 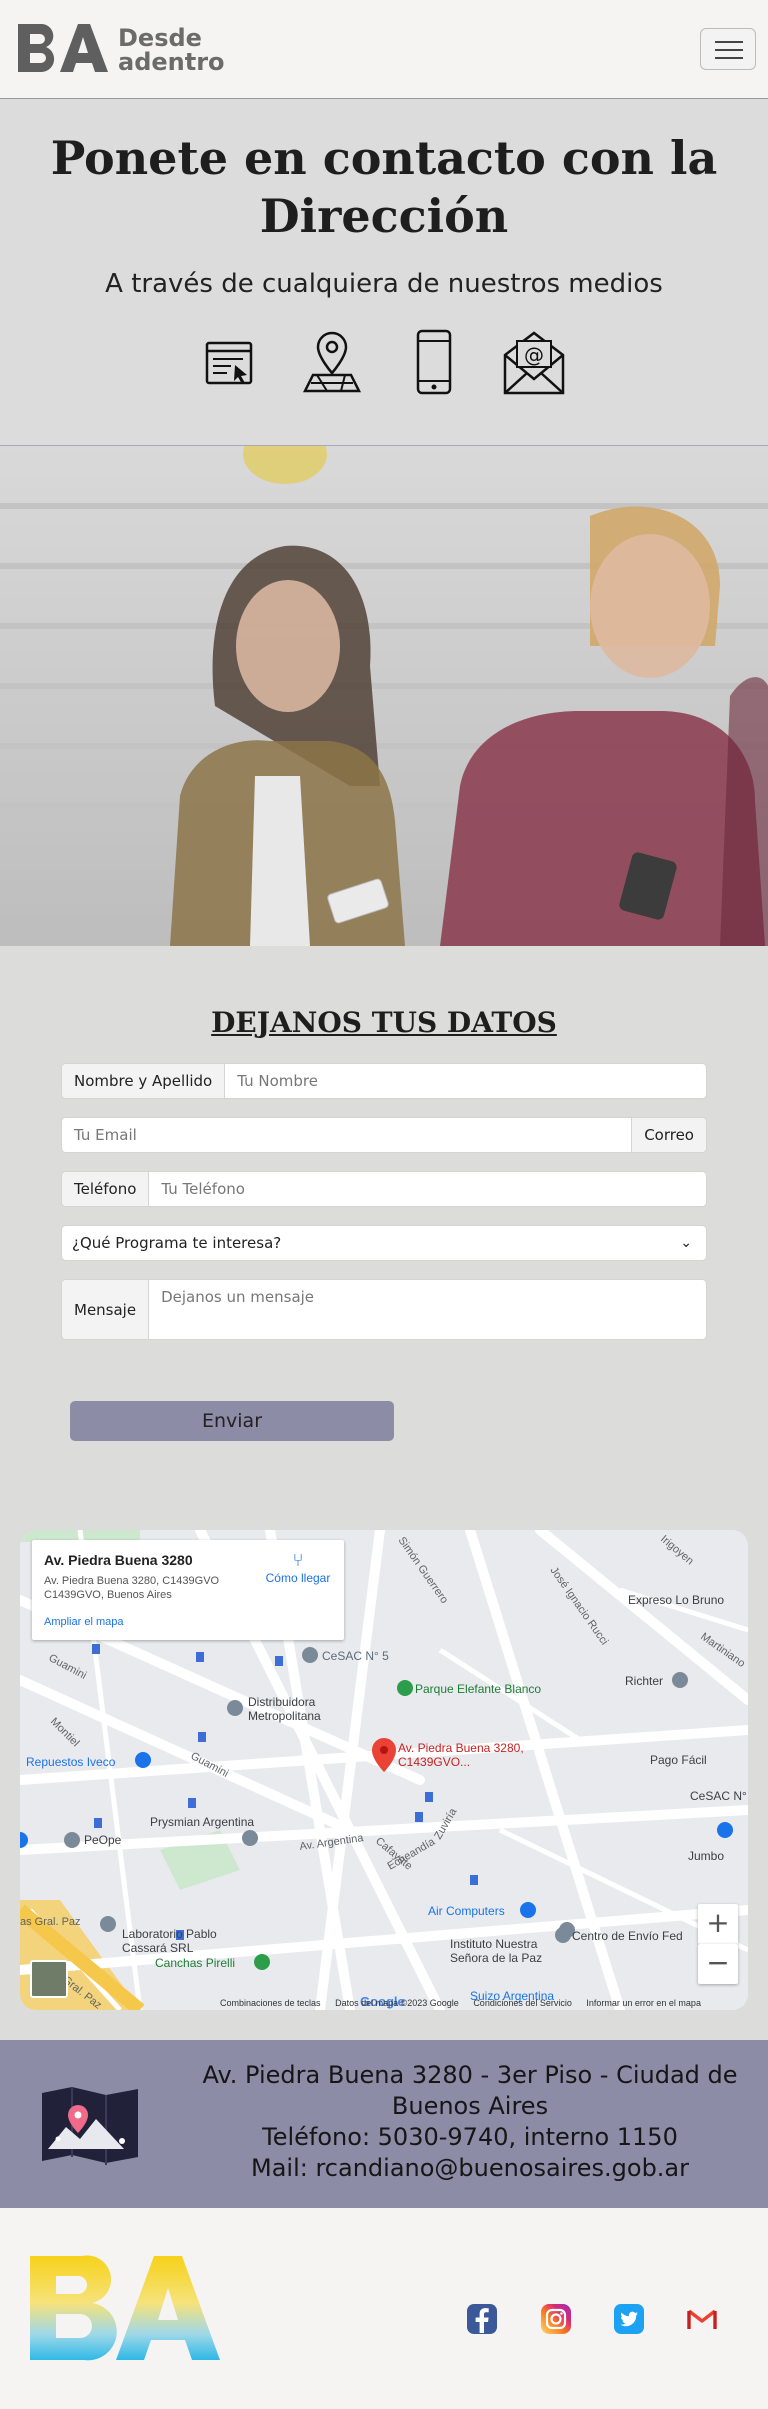 I want to click on terms-link: Condiciones del Servicio, so click(x=522, y=2003).